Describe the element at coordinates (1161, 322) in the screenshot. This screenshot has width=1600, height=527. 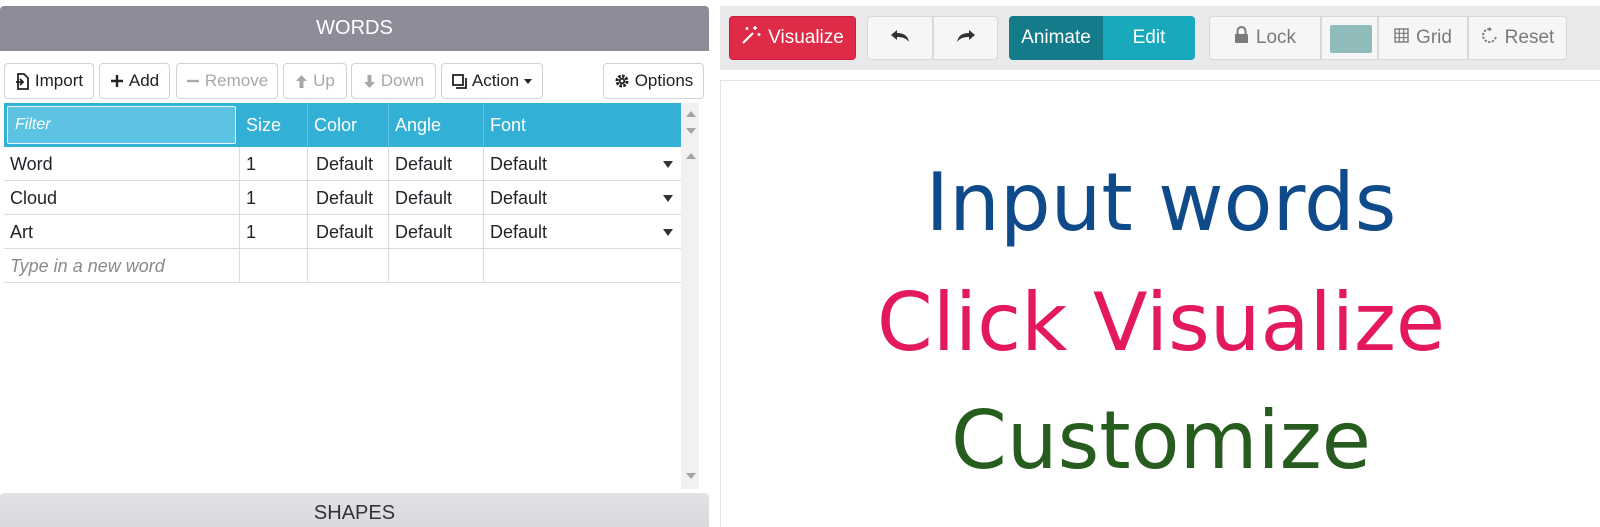
I see `cloud-line-click-visualize: Click Visualize` at that location.